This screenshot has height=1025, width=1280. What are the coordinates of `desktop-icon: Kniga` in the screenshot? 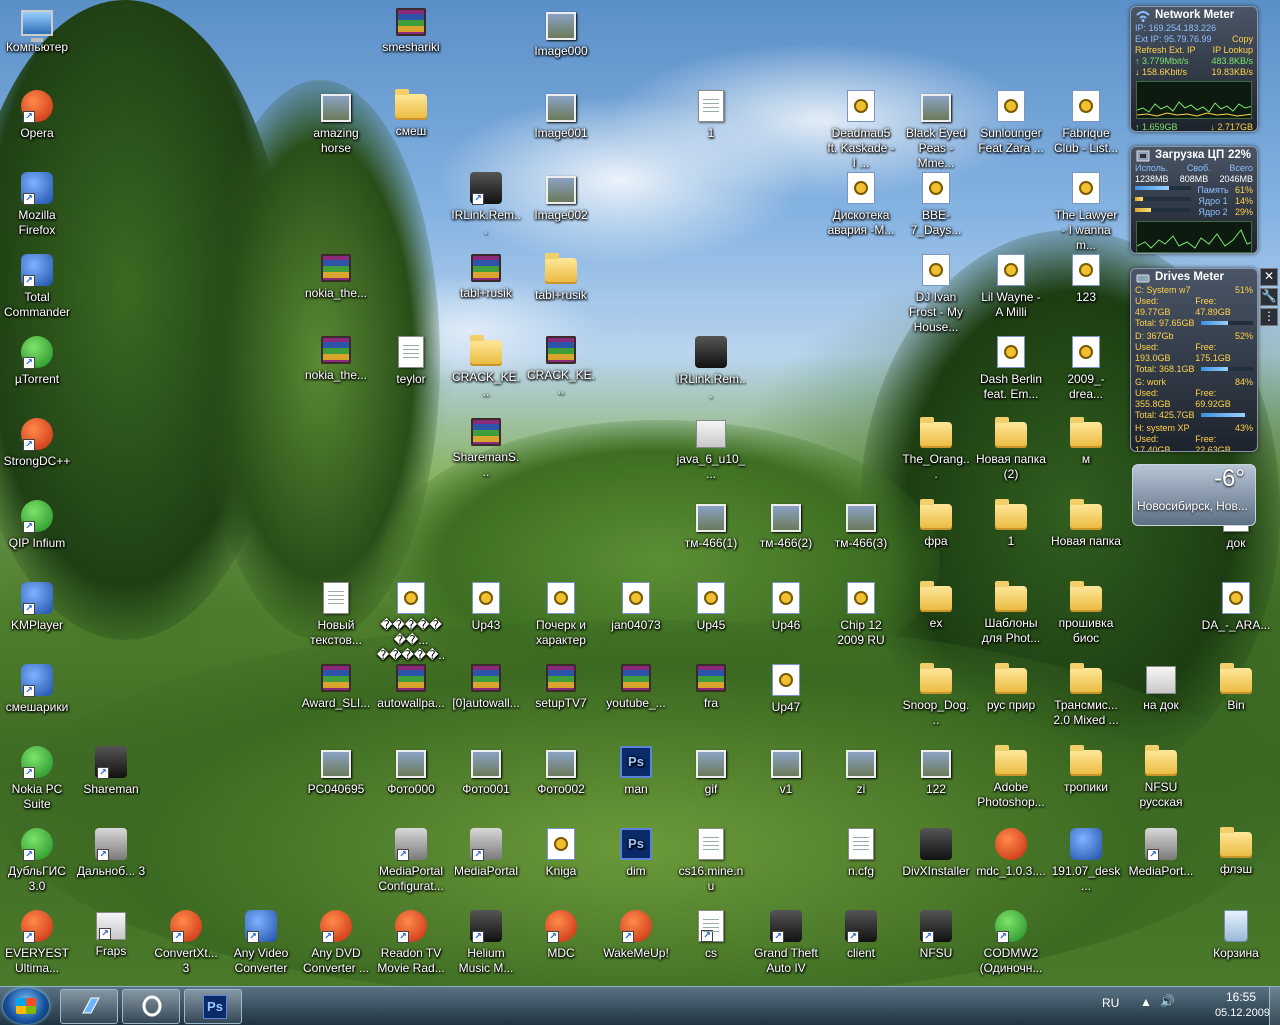 It's located at (561, 852).